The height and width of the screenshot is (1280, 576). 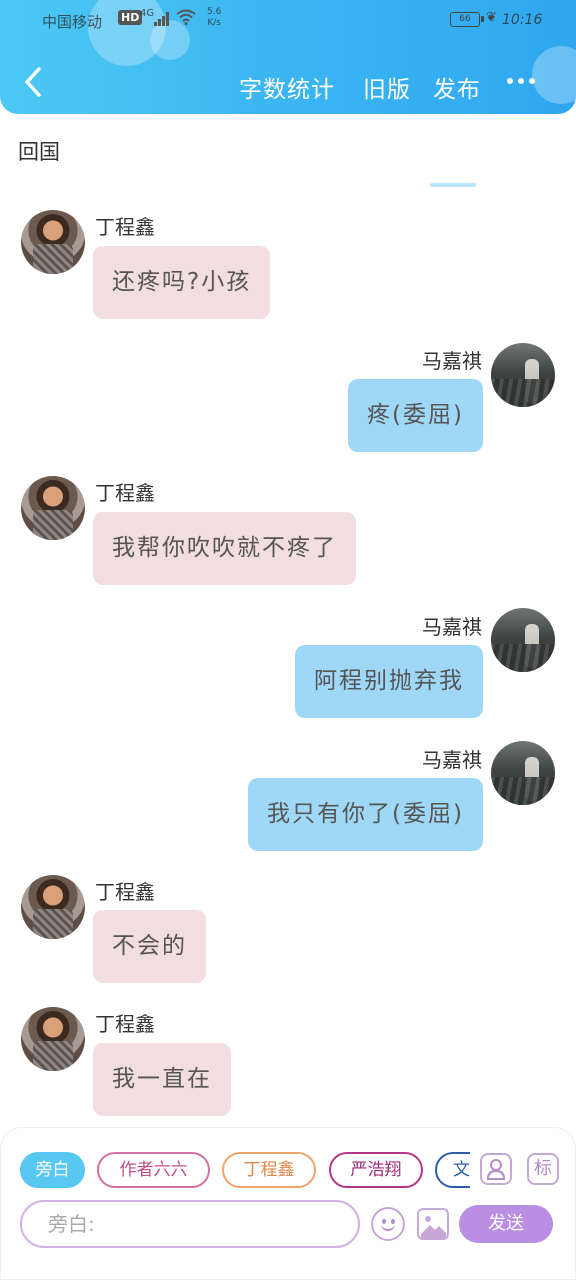 What do you see at coordinates (269, 1170) in the screenshot?
I see `role-chip-ding: 丁程鑫` at bounding box center [269, 1170].